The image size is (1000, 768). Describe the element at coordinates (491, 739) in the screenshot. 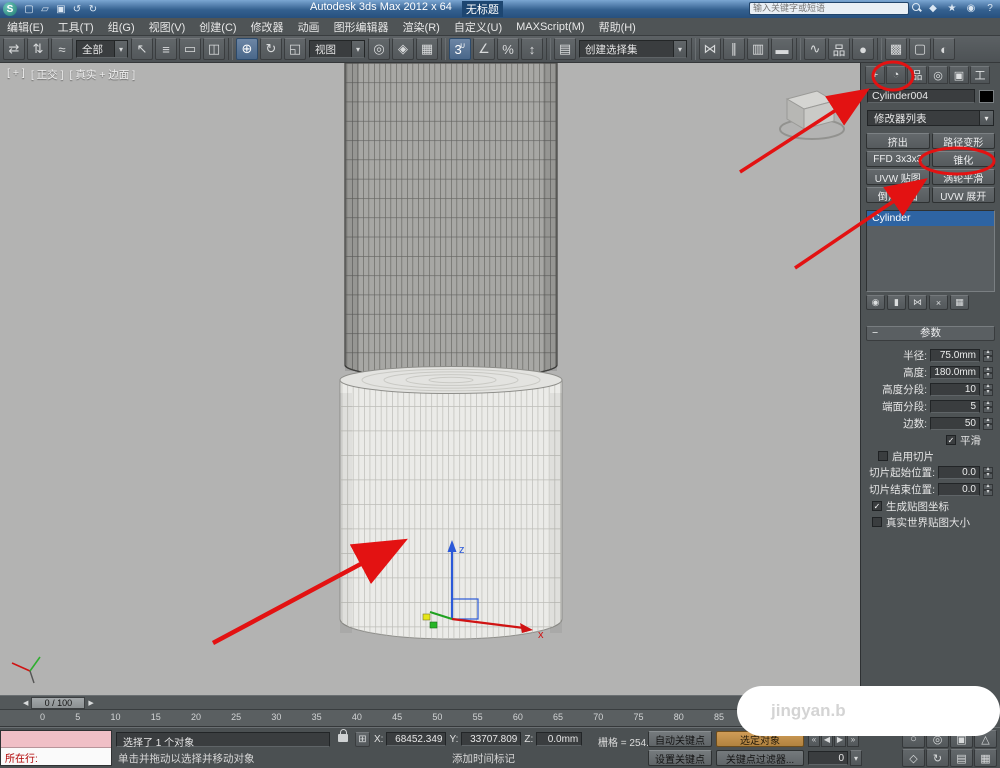

I see `y-coordinate-field: 33707.809` at that location.